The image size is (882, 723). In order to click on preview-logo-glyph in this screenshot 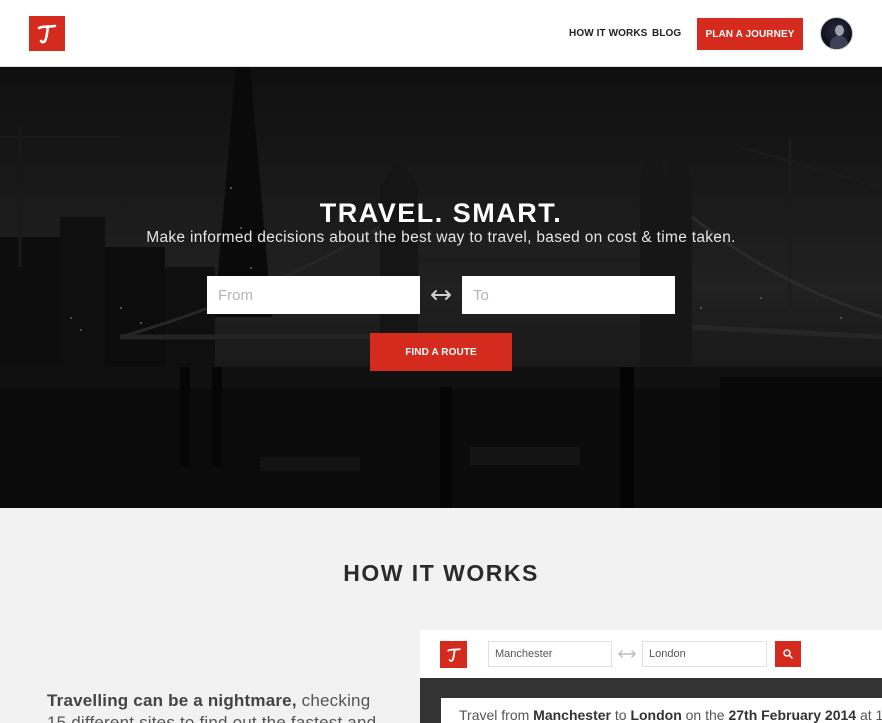, I will do `click(453, 654)`.